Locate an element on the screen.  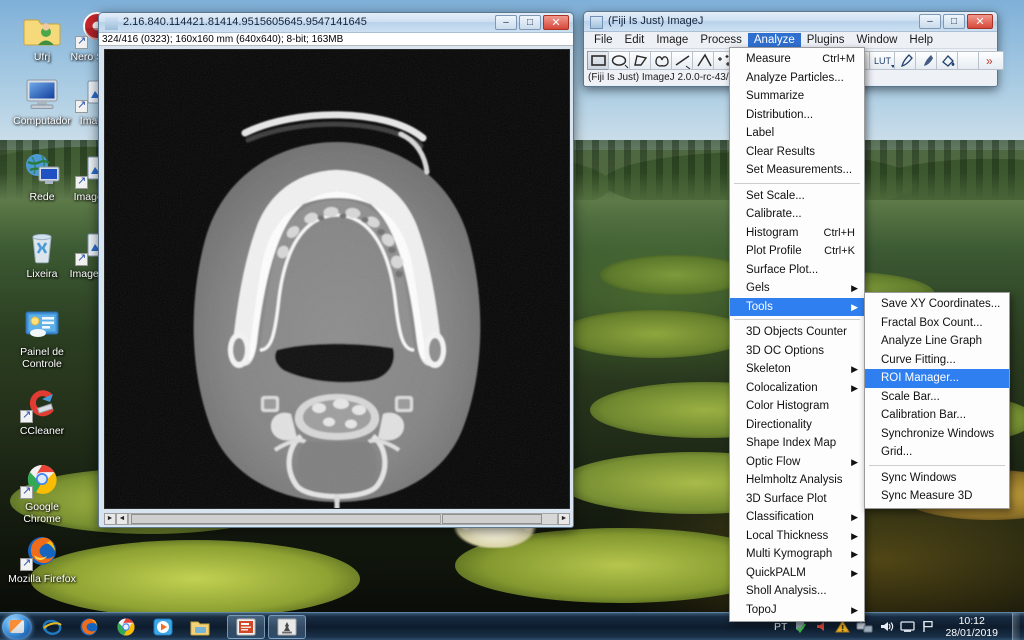
menu-help: Help is located at coordinates (921, 40).